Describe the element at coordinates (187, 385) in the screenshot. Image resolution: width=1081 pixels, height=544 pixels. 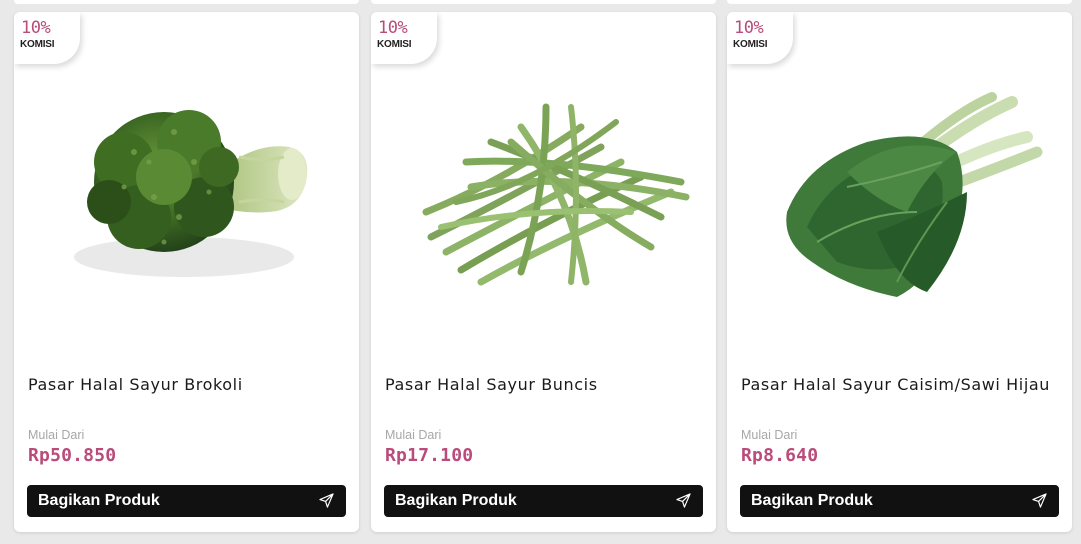
I see `product-title: Pasar Halal Sayur Brokoli` at that location.